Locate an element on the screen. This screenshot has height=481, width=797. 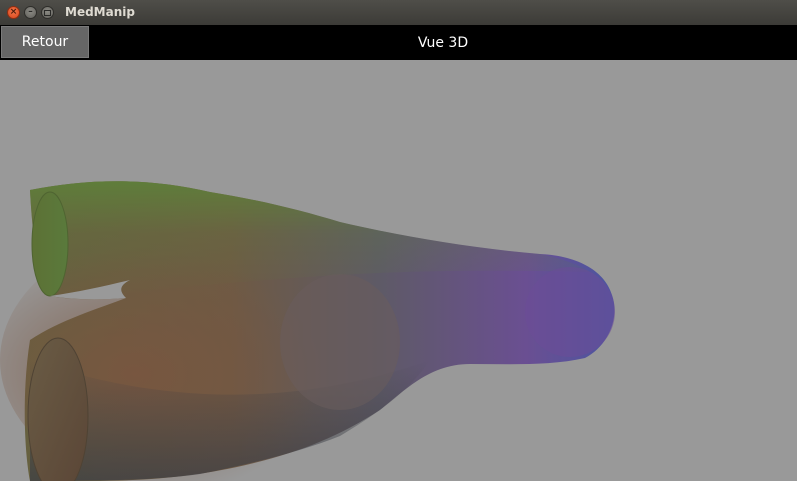
side-opening is located at coordinates (340, 342).